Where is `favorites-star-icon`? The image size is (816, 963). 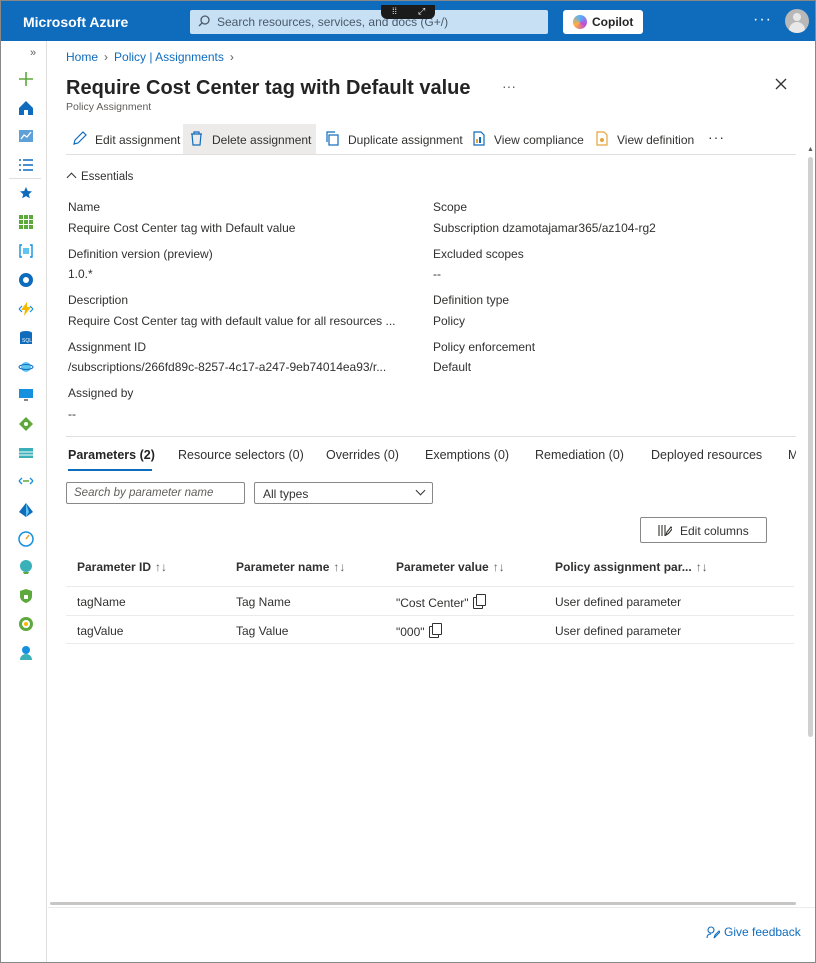
favorites-star-icon is located at coordinates (26, 193).